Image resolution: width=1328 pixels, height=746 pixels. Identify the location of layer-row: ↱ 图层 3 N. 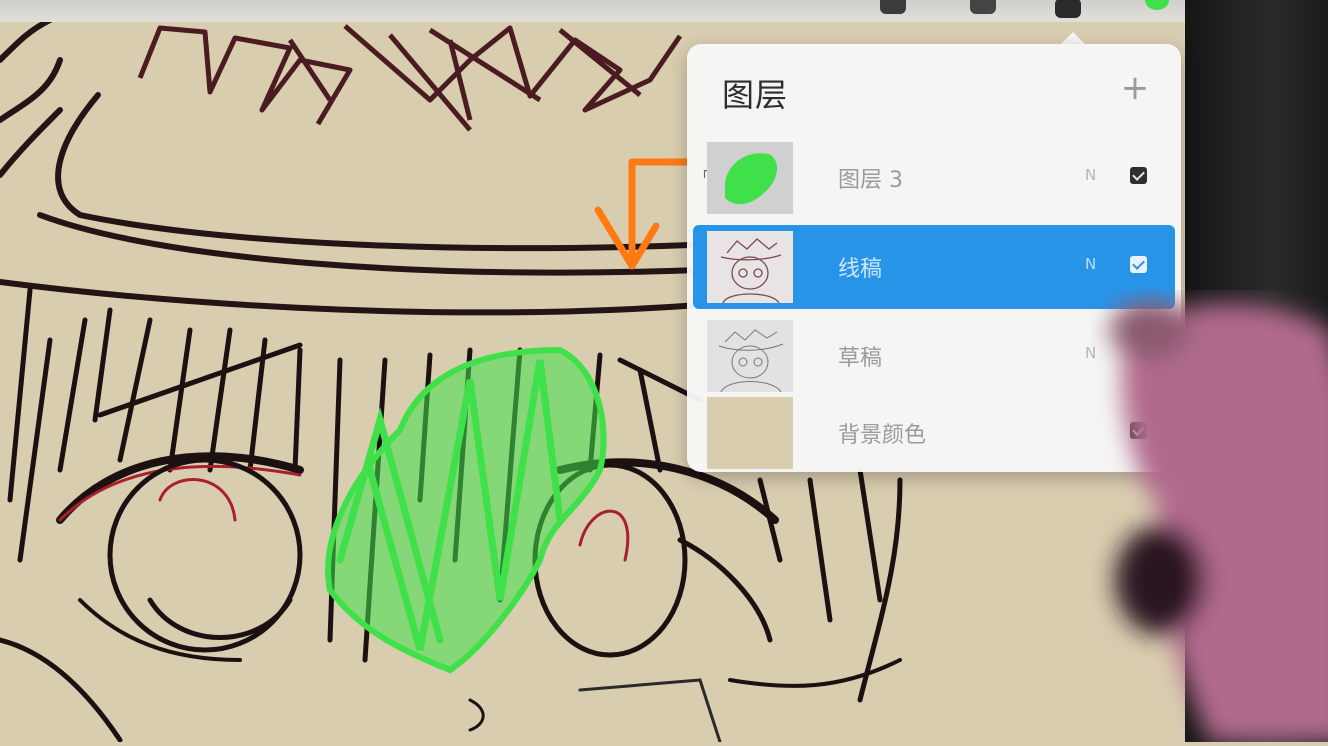
(934, 178).